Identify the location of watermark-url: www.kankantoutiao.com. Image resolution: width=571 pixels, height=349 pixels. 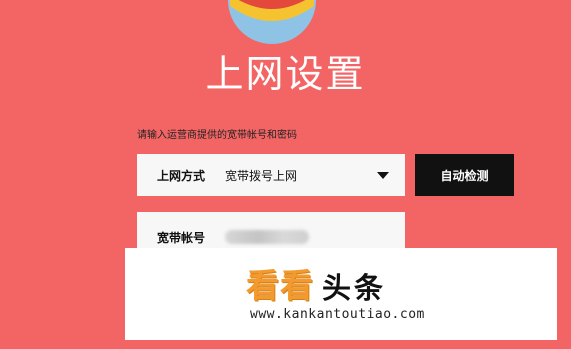
(337, 314).